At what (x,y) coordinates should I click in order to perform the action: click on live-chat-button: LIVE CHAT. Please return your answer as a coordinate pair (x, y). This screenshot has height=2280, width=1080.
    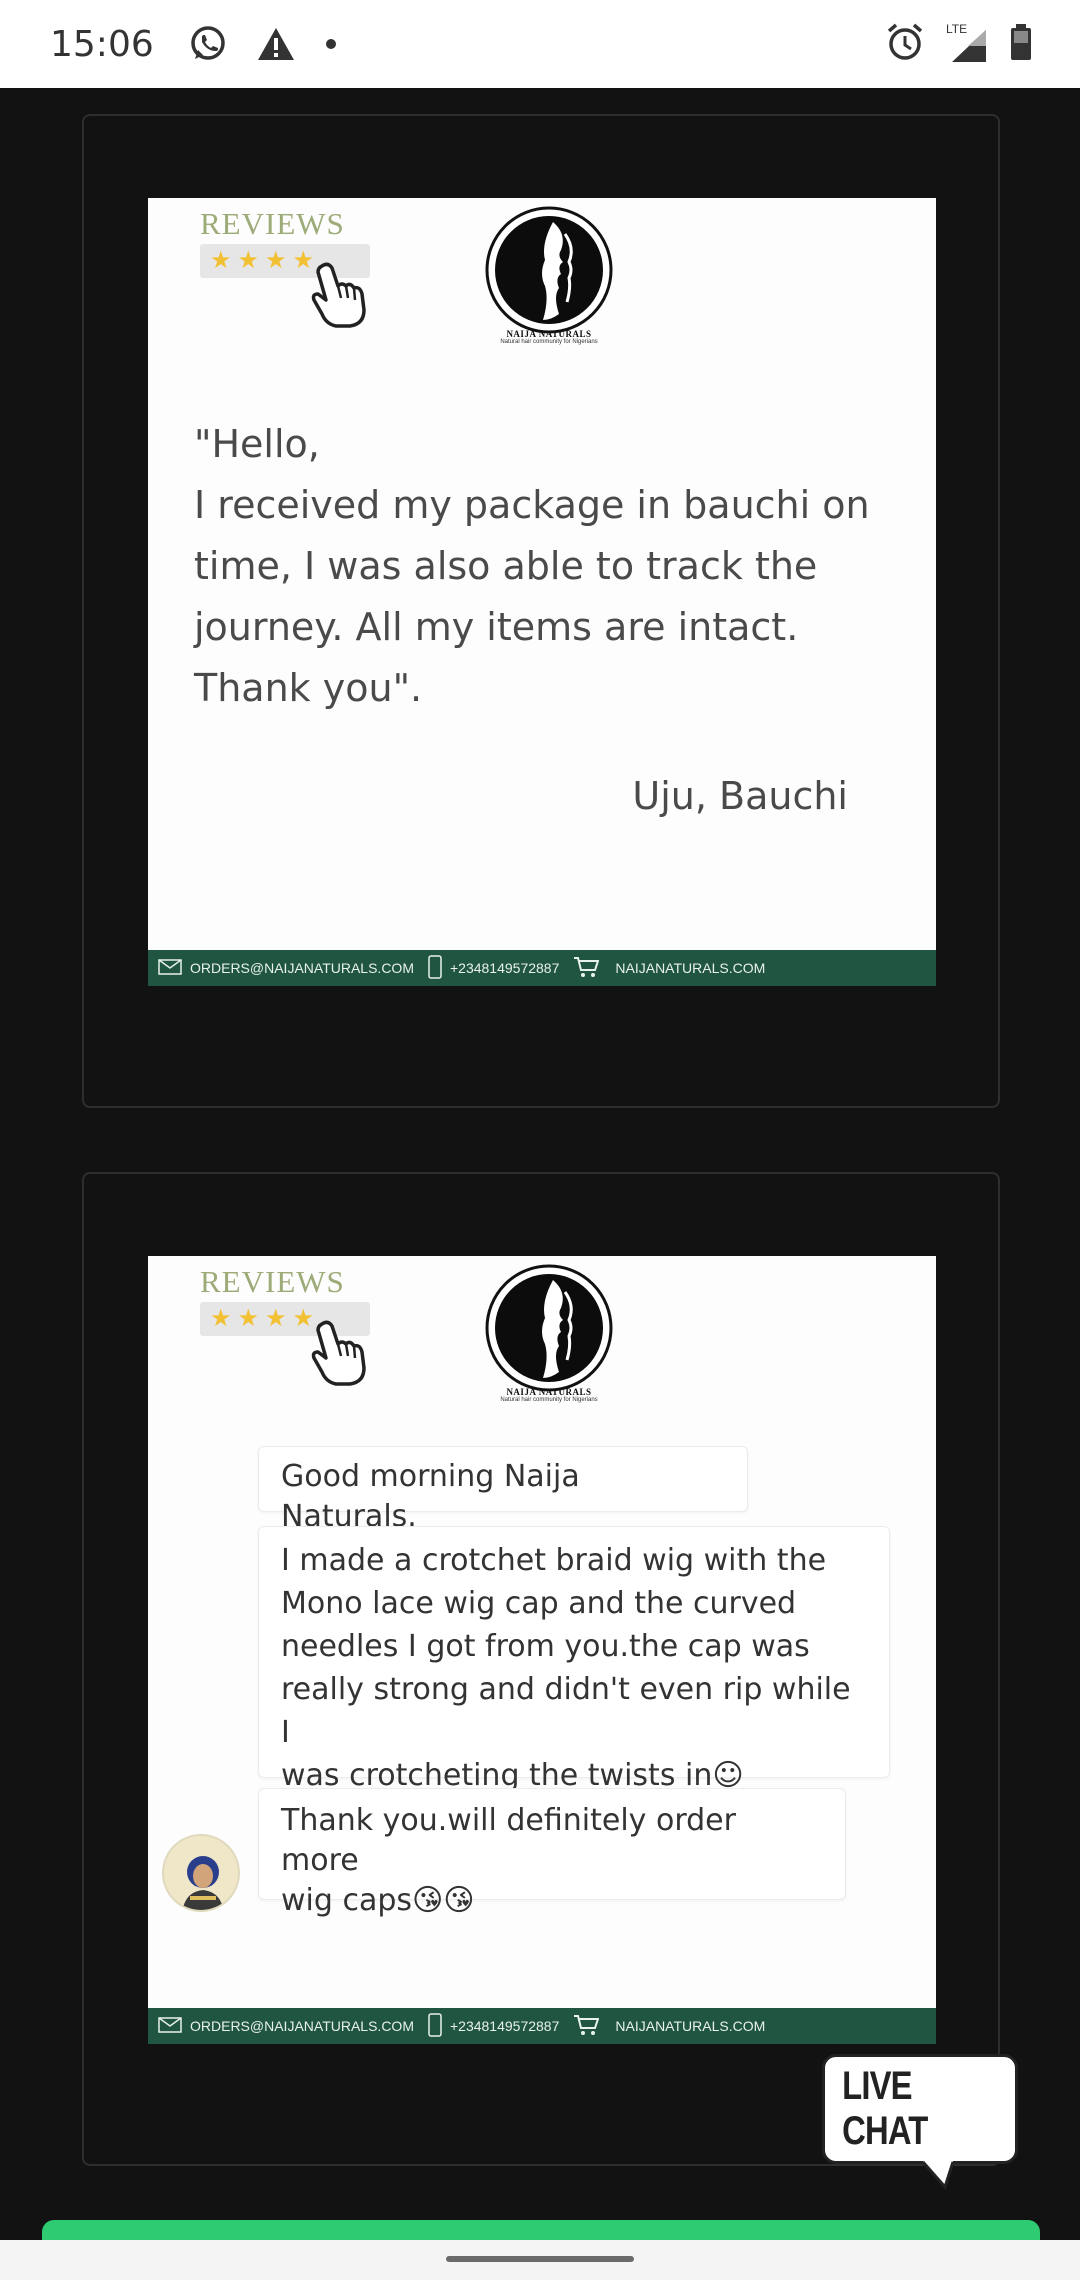
    Looking at the image, I should click on (920, 2122).